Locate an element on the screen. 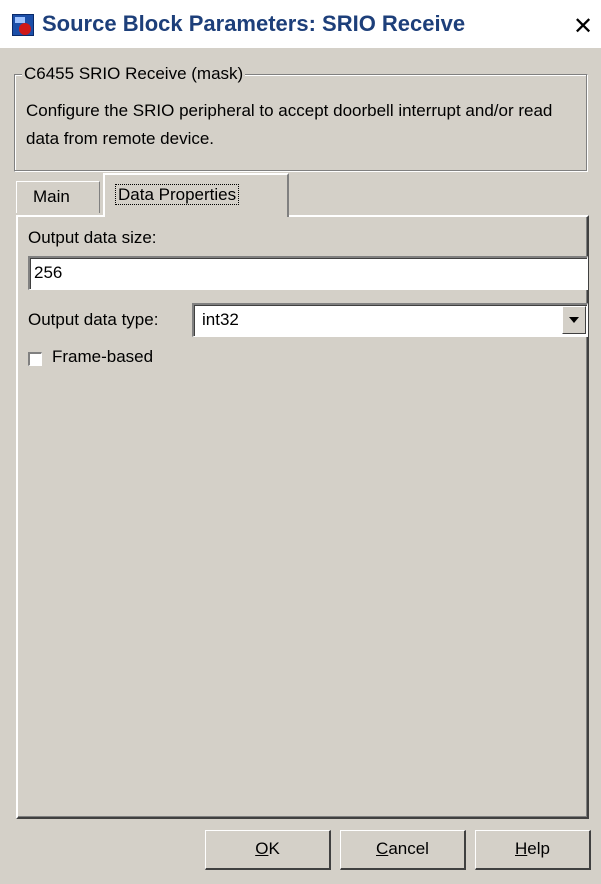 The image size is (601, 884). title-bar: Source Block Parameters: SRIO Receive ✕ is located at coordinates (300, 24).